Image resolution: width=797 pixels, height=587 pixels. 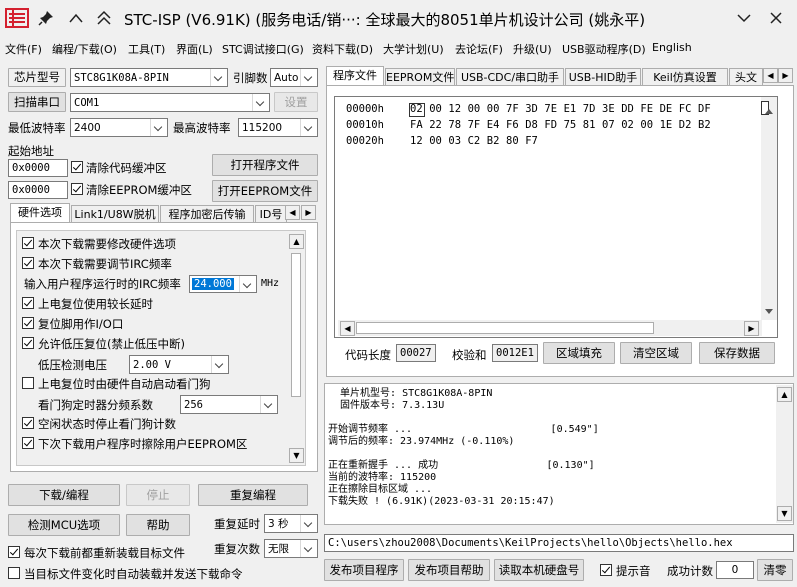 I want to click on hex-byte: D8, so click(x=531, y=125).